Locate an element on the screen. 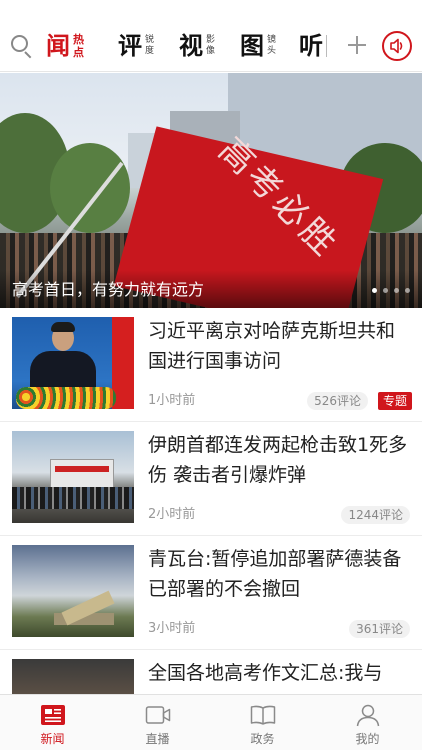  tab-news: 新闻 is located at coordinates (52, 722).